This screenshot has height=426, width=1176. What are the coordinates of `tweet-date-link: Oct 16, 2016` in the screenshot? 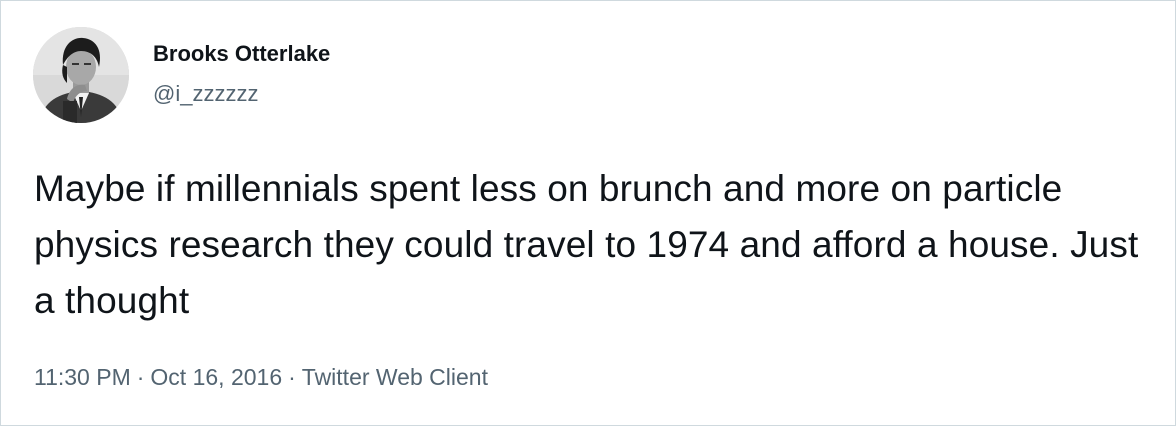 It's located at (216, 377).